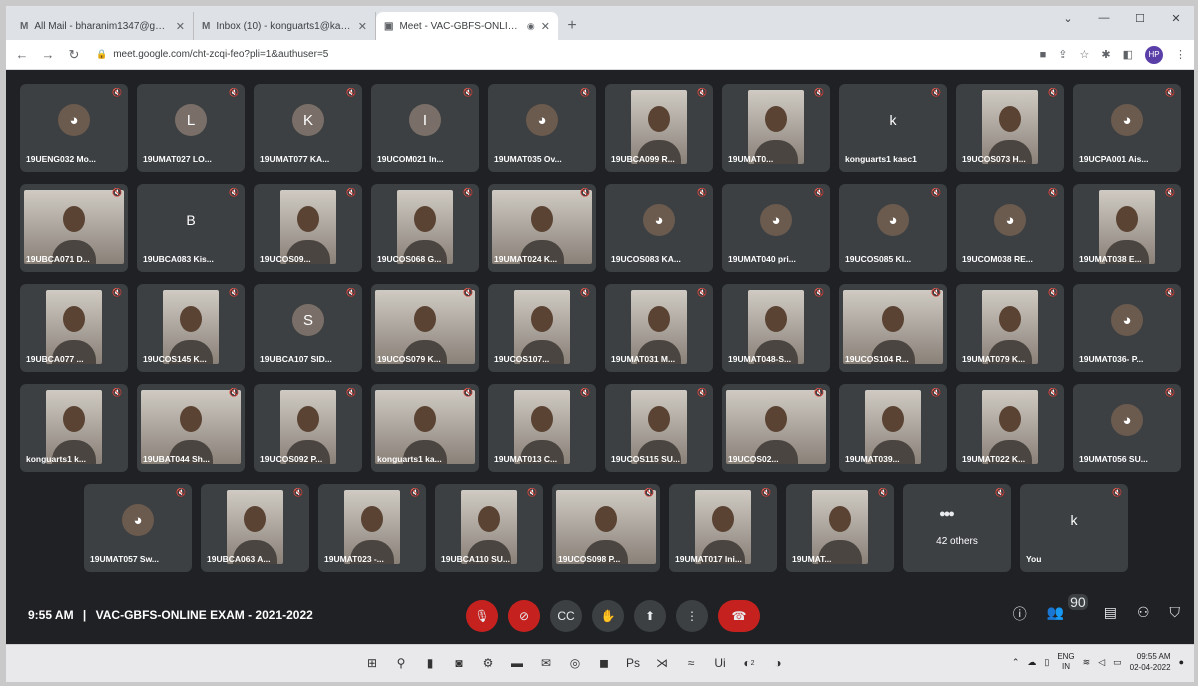  What do you see at coordinates (692, 616) in the screenshot?
I see `more-options-button: ⋮` at bounding box center [692, 616].